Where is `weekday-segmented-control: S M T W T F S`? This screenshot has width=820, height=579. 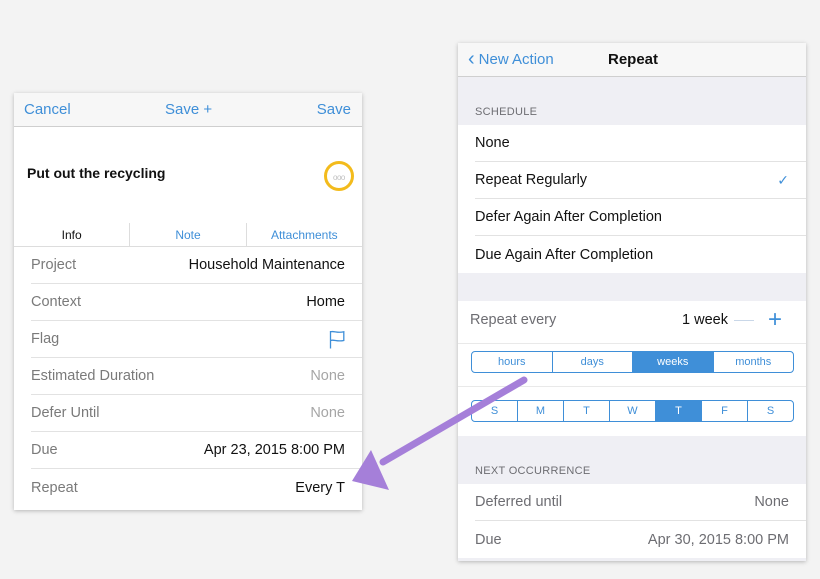
weekday-segmented-control: S M T W T F S is located at coordinates (632, 411).